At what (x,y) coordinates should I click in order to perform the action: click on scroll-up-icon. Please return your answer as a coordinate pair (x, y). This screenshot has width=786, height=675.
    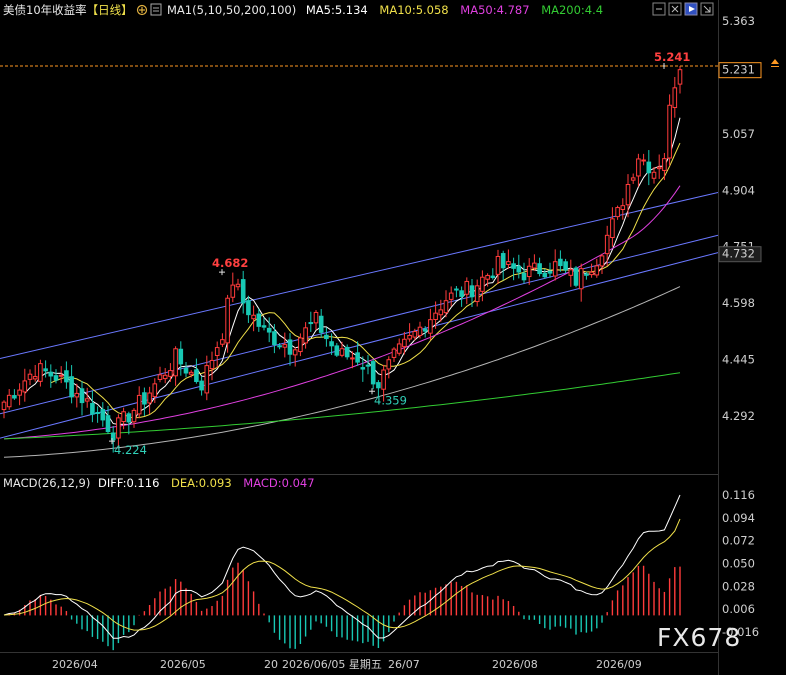
    Looking at the image, I should click on (775, 62).